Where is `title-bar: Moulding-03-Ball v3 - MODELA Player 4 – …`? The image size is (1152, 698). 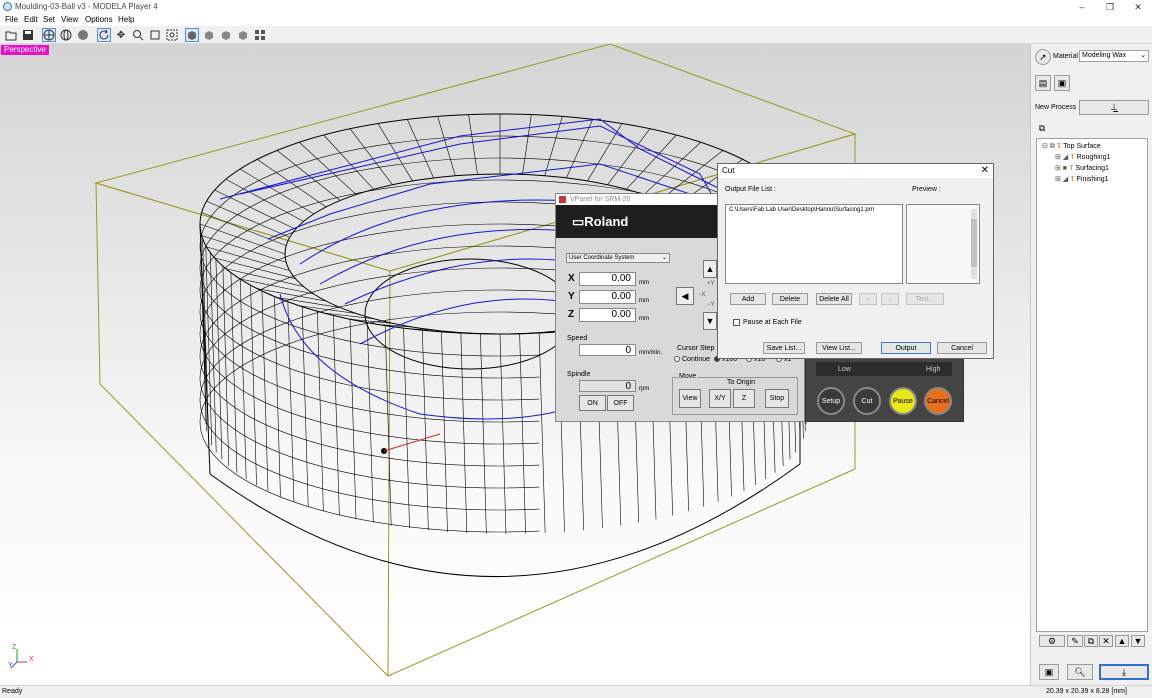
title-bar: Moulding-03-Ball v3 - MODELA Player 4 – … is located at coordinates (576, 7).